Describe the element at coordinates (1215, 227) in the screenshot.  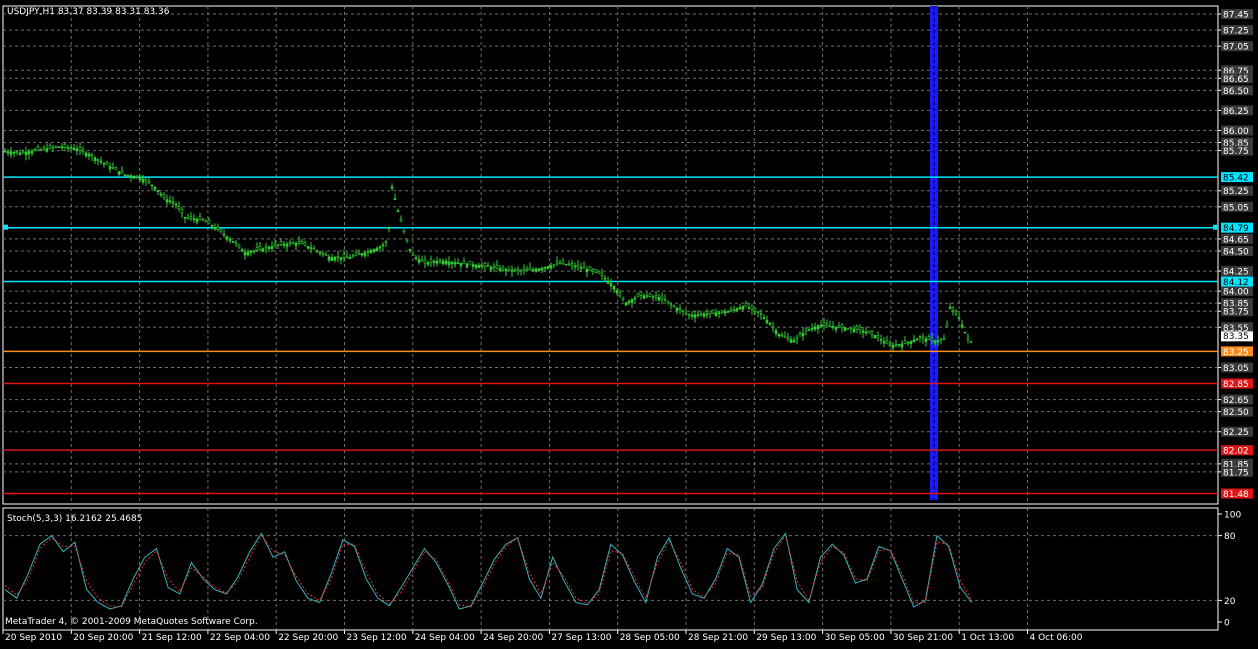
I see `line-handle-right` at that location.